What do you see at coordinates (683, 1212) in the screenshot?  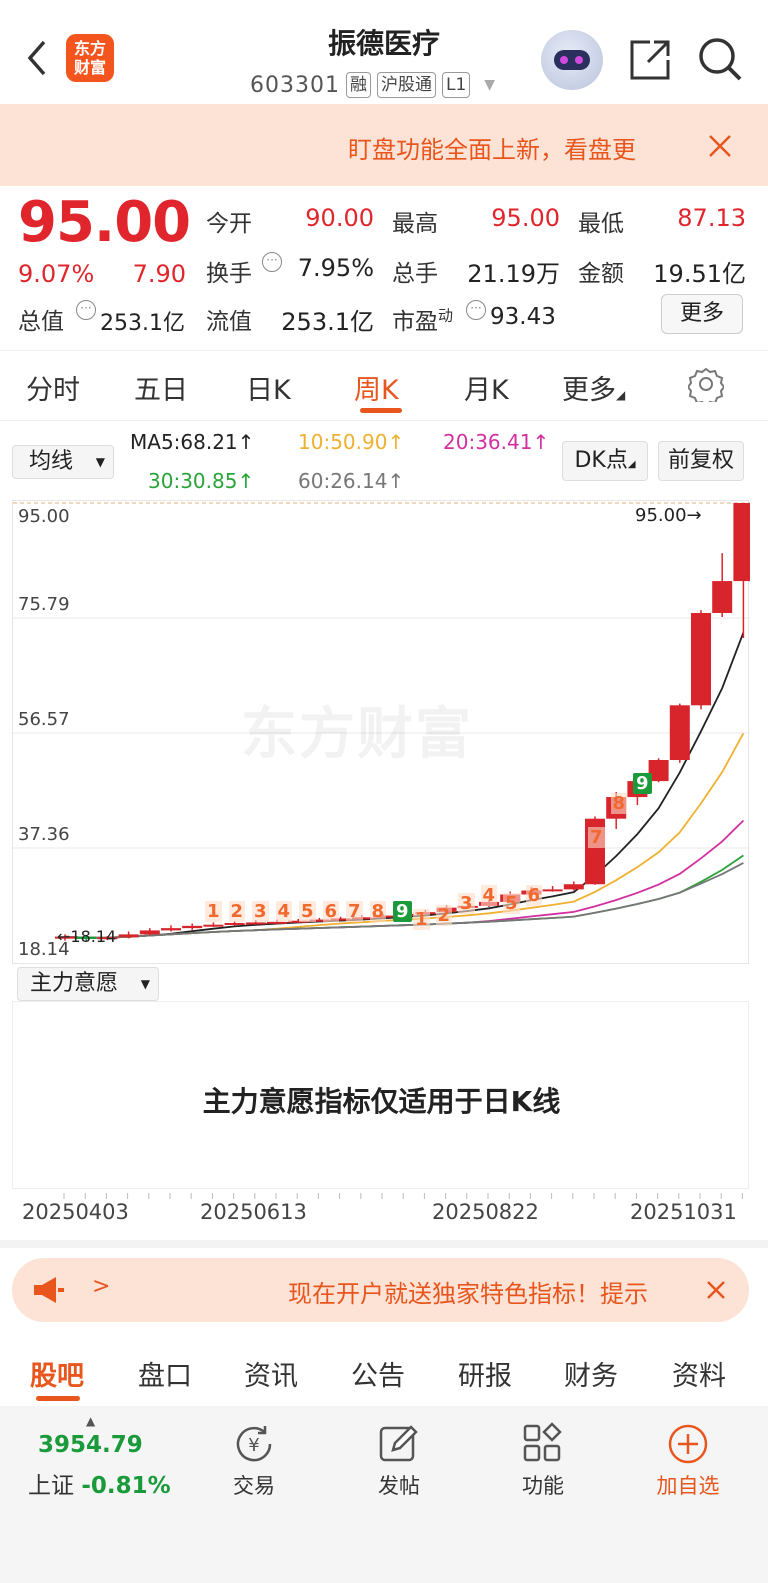 I see `x-label: 20251031` at bounding box center [683, 1212].